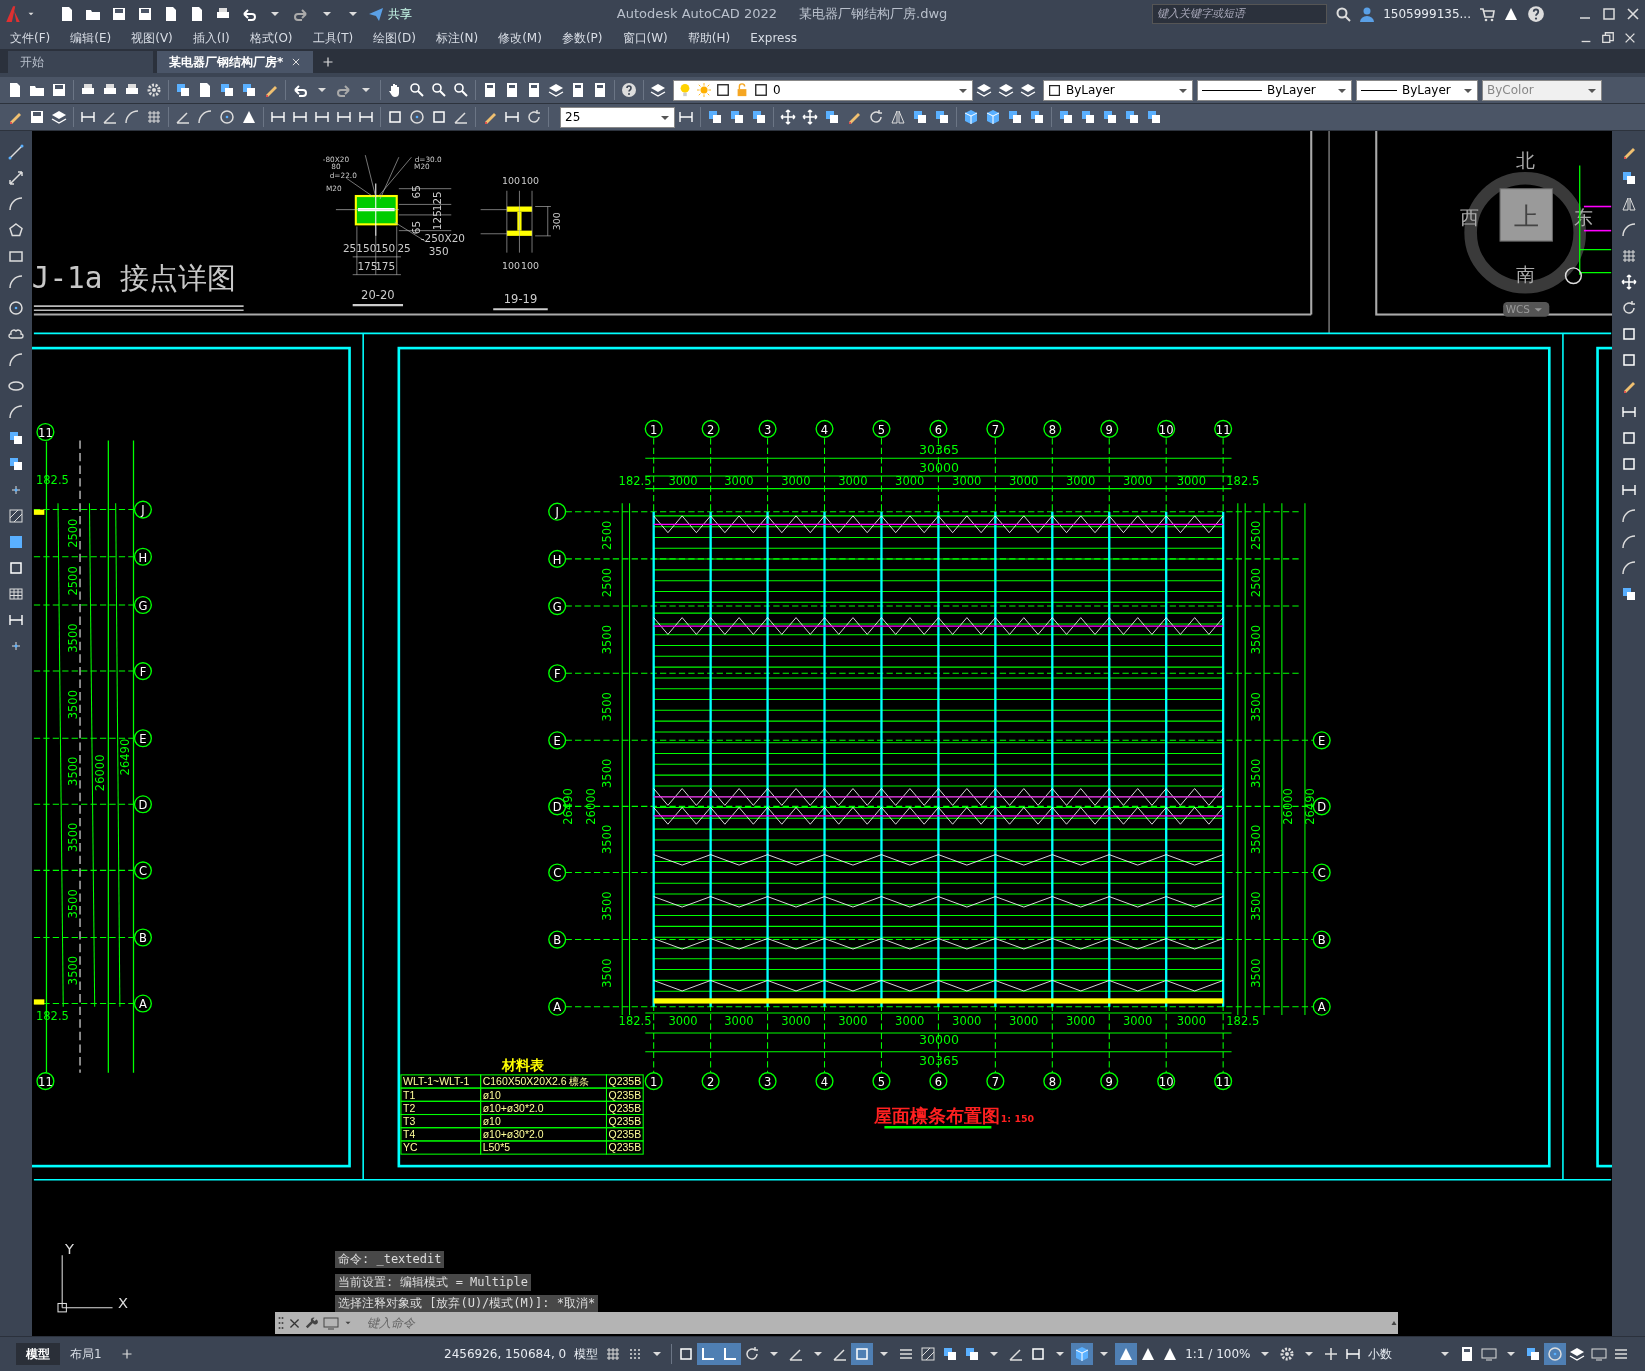  Describe the element at coordinates (1609, 13) in the screenshot. I see `maximize-icon` at that location.